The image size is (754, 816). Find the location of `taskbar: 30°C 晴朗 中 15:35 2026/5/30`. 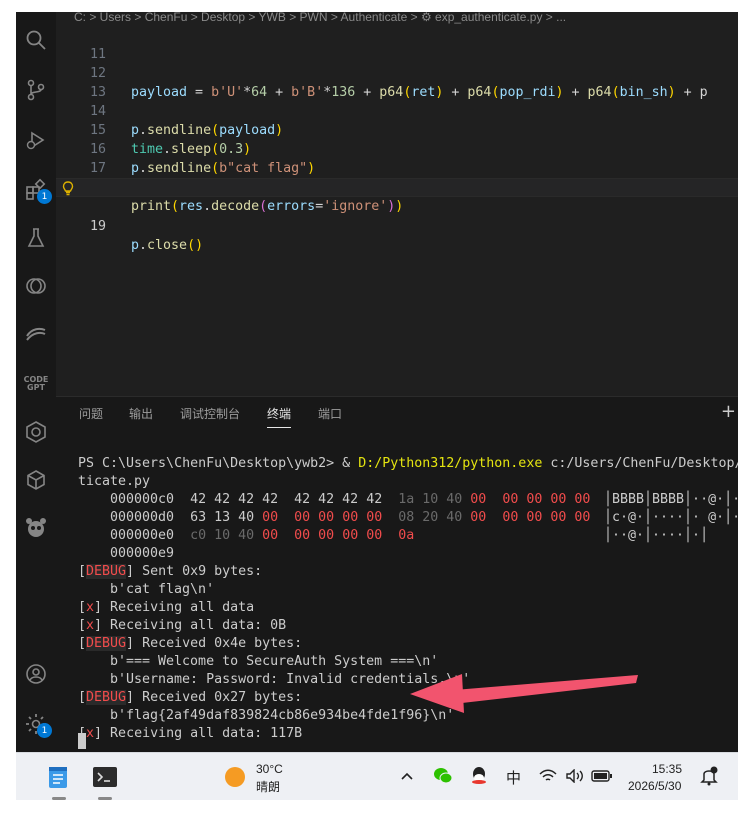

taskbar: 30°C 晴朗 中 15:35 2026/5/30 is located at coordinates (377, 776).